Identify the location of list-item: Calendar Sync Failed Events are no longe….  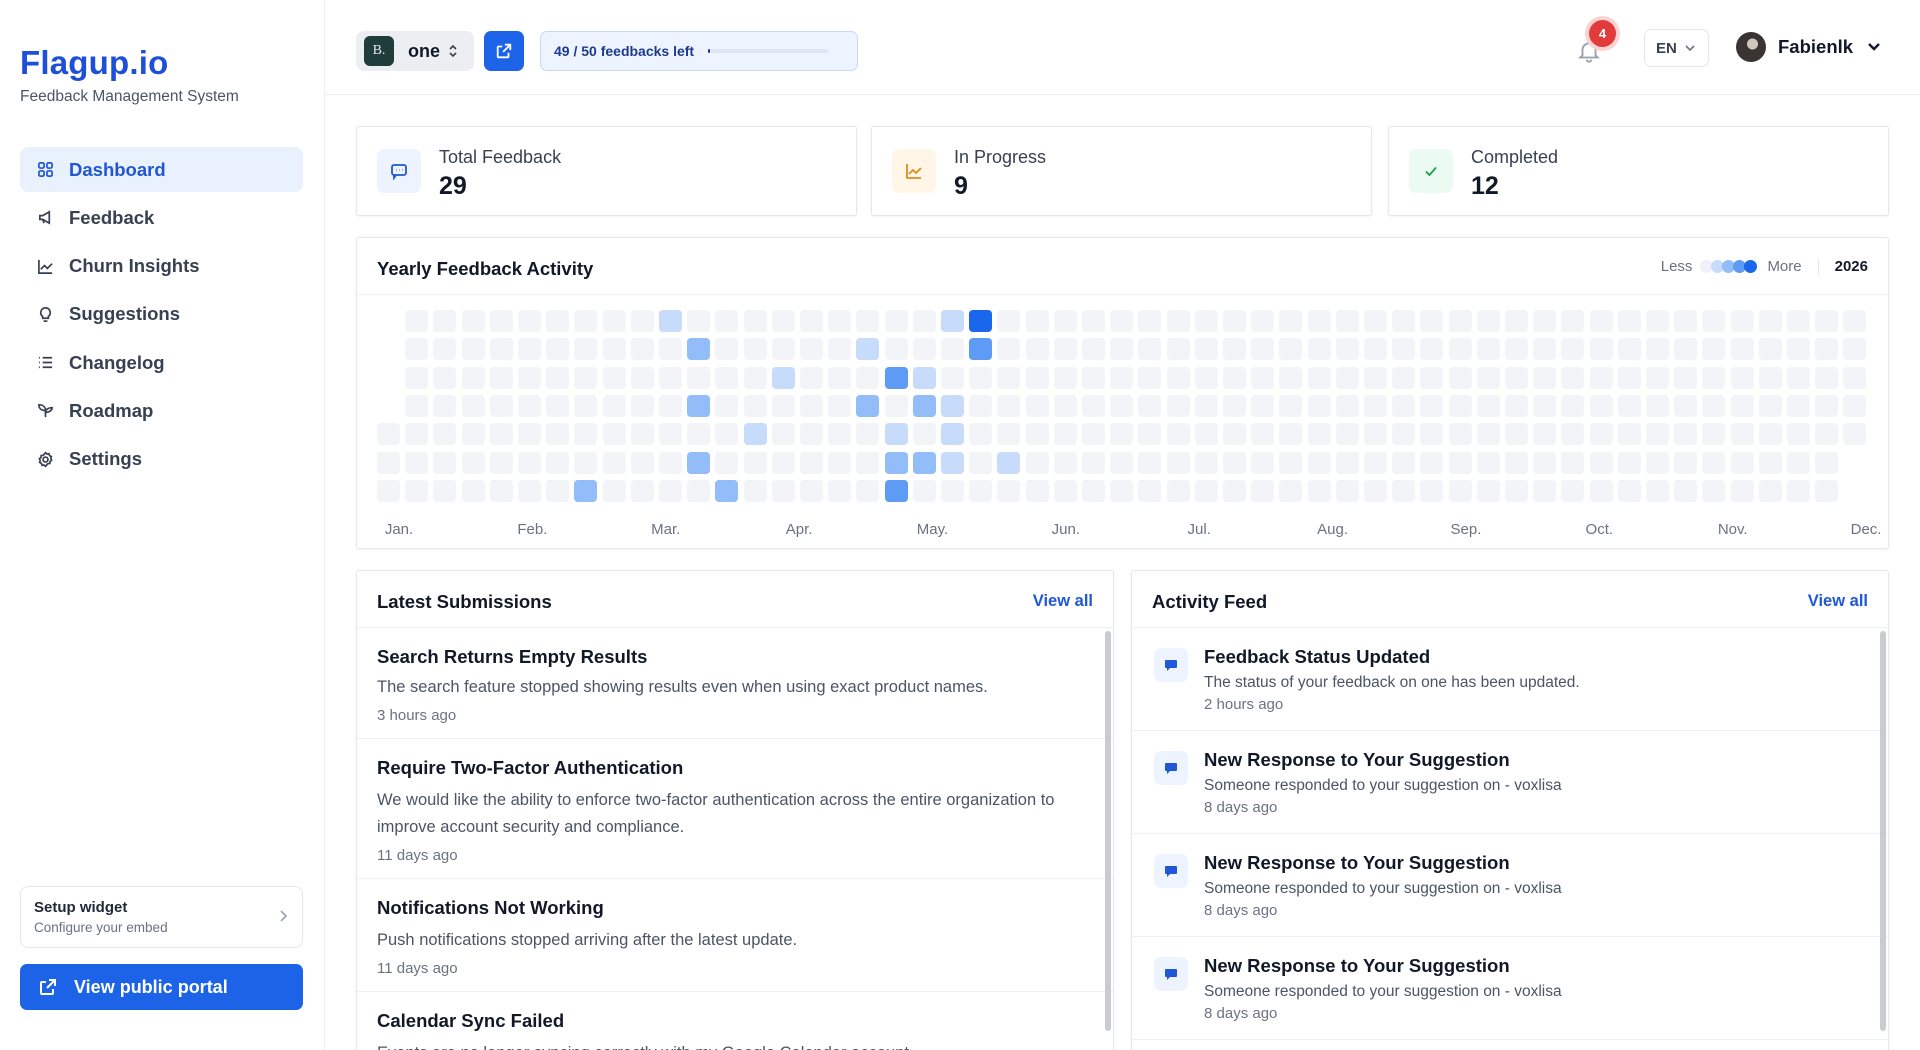
(735, 1021).